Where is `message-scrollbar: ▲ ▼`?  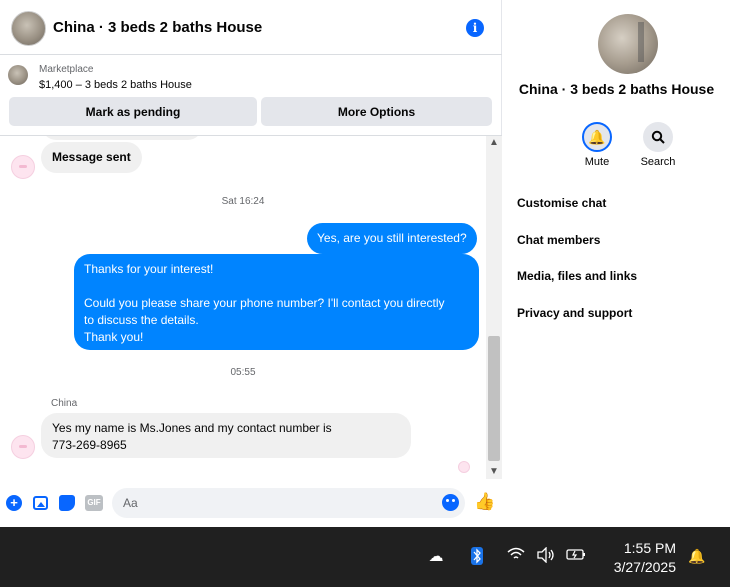
message-scrollbar: ▲ ▼ is located at coordinates (494, 307).